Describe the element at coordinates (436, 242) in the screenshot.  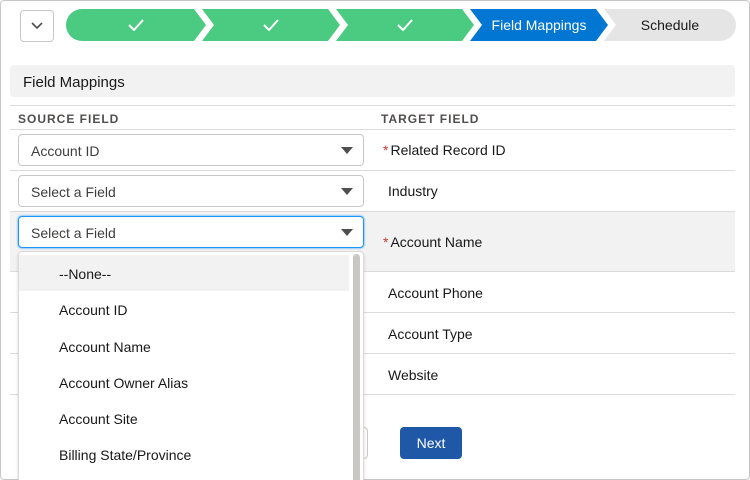
I see `target-field-name: Account Name` at that location.